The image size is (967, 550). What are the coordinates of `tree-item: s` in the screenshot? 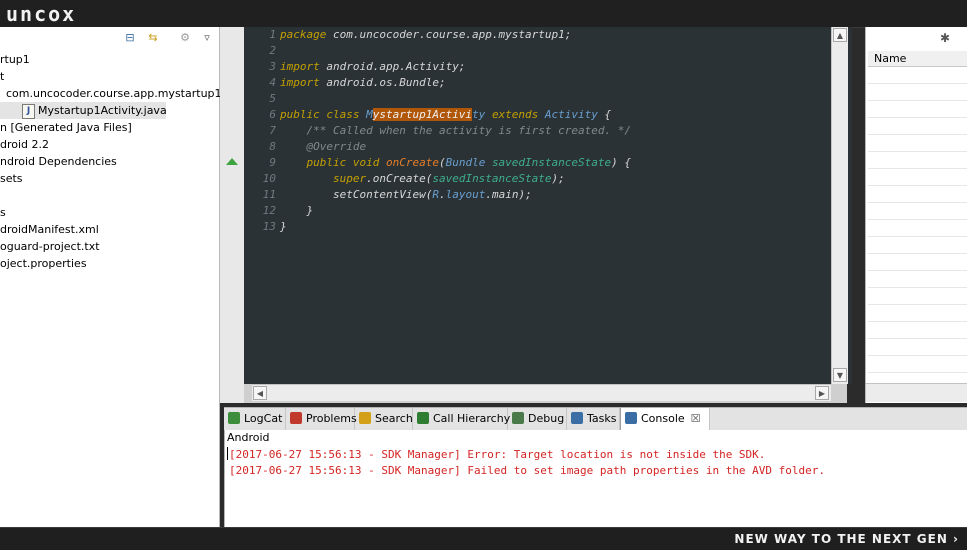 It's located at (3, 212).